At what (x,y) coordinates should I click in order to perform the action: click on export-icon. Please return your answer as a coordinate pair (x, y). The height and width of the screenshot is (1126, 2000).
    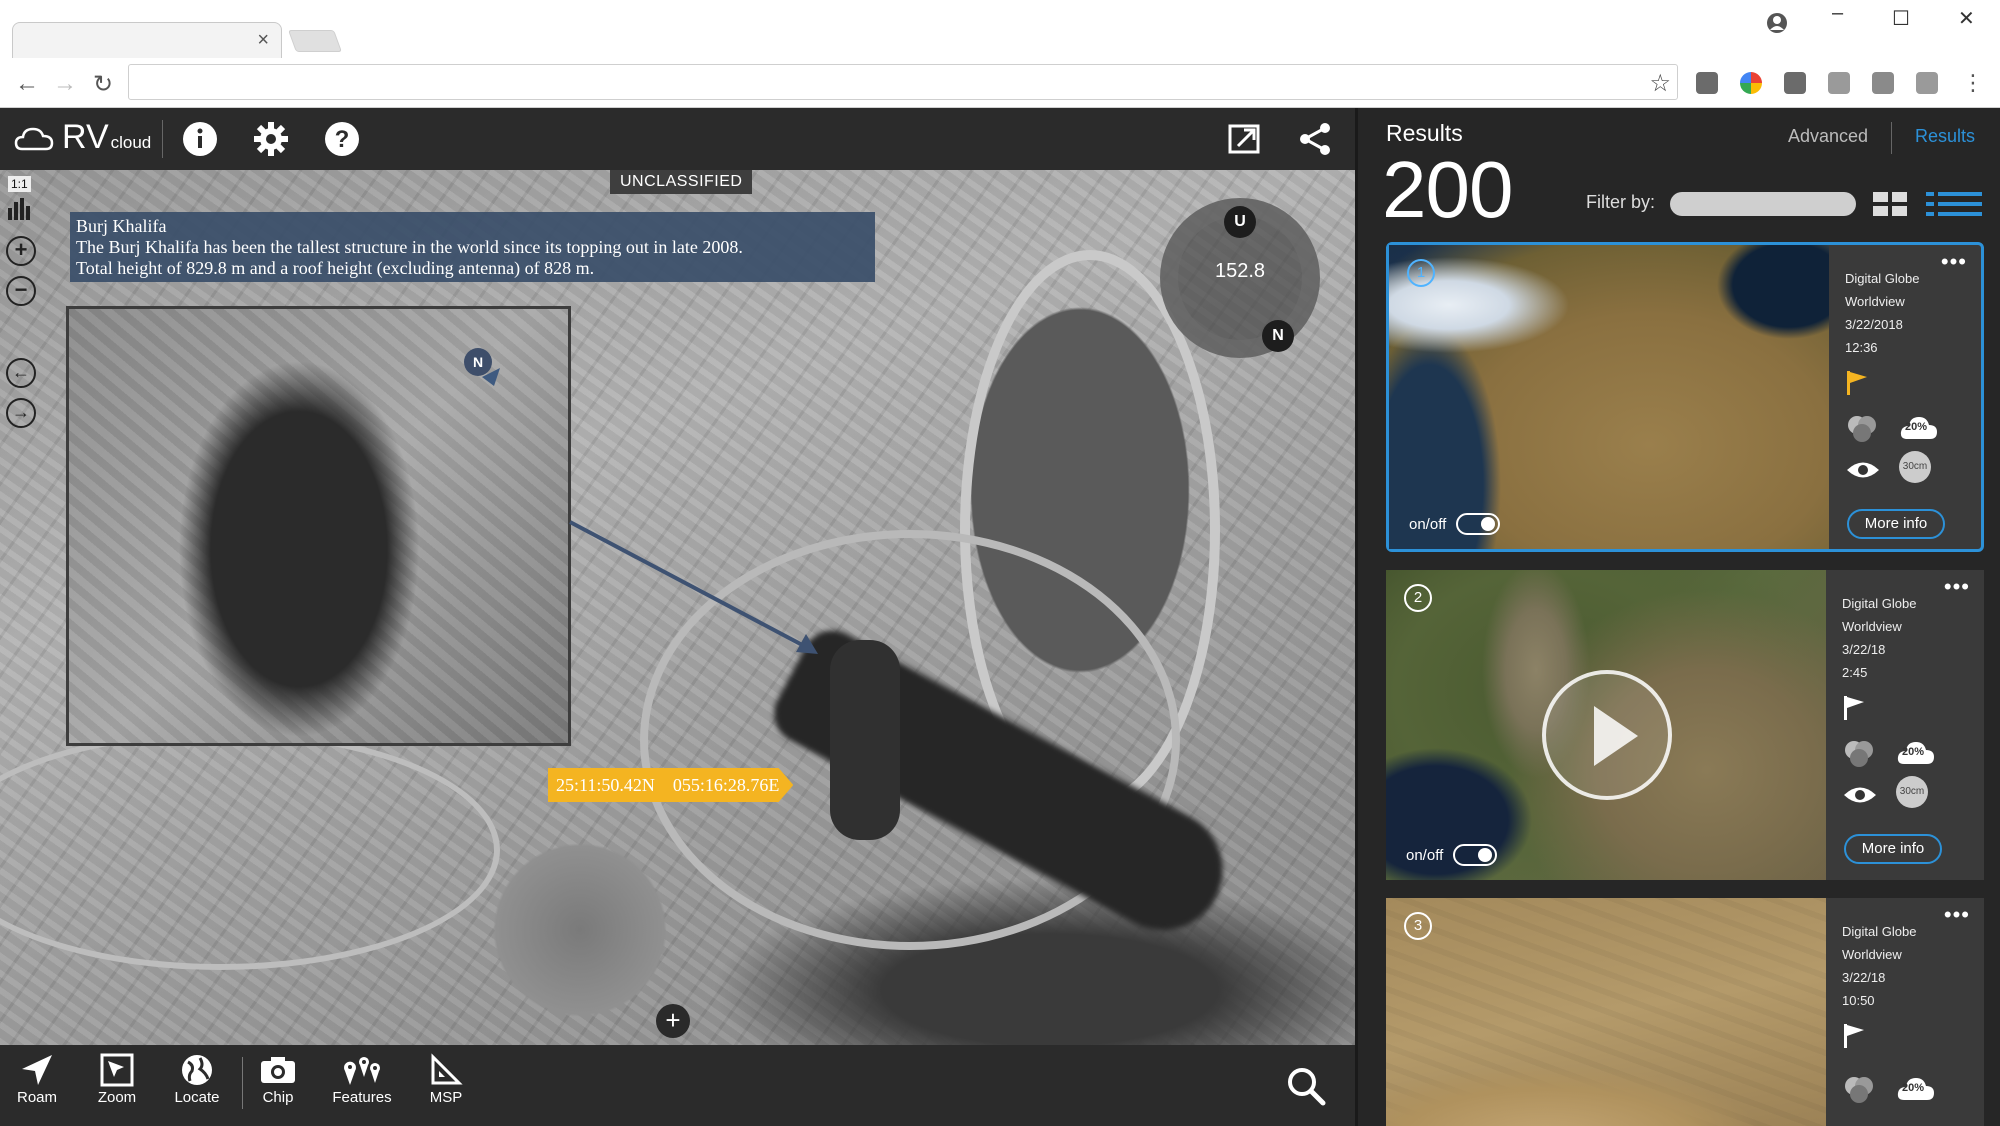
    Looking at the image, I should click on (1245, 139).